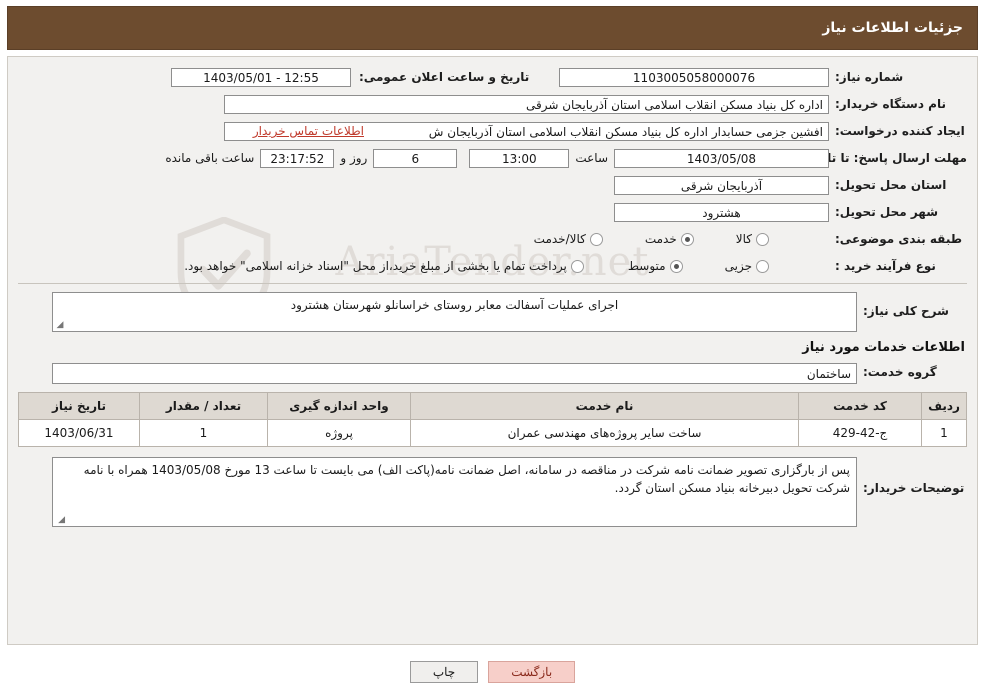 Image resolution: width=985 pixels, height=691 pixels. Describe the element at coordinates (762, 239) in the screenshot. I see `radio-kala-icon` at that location.